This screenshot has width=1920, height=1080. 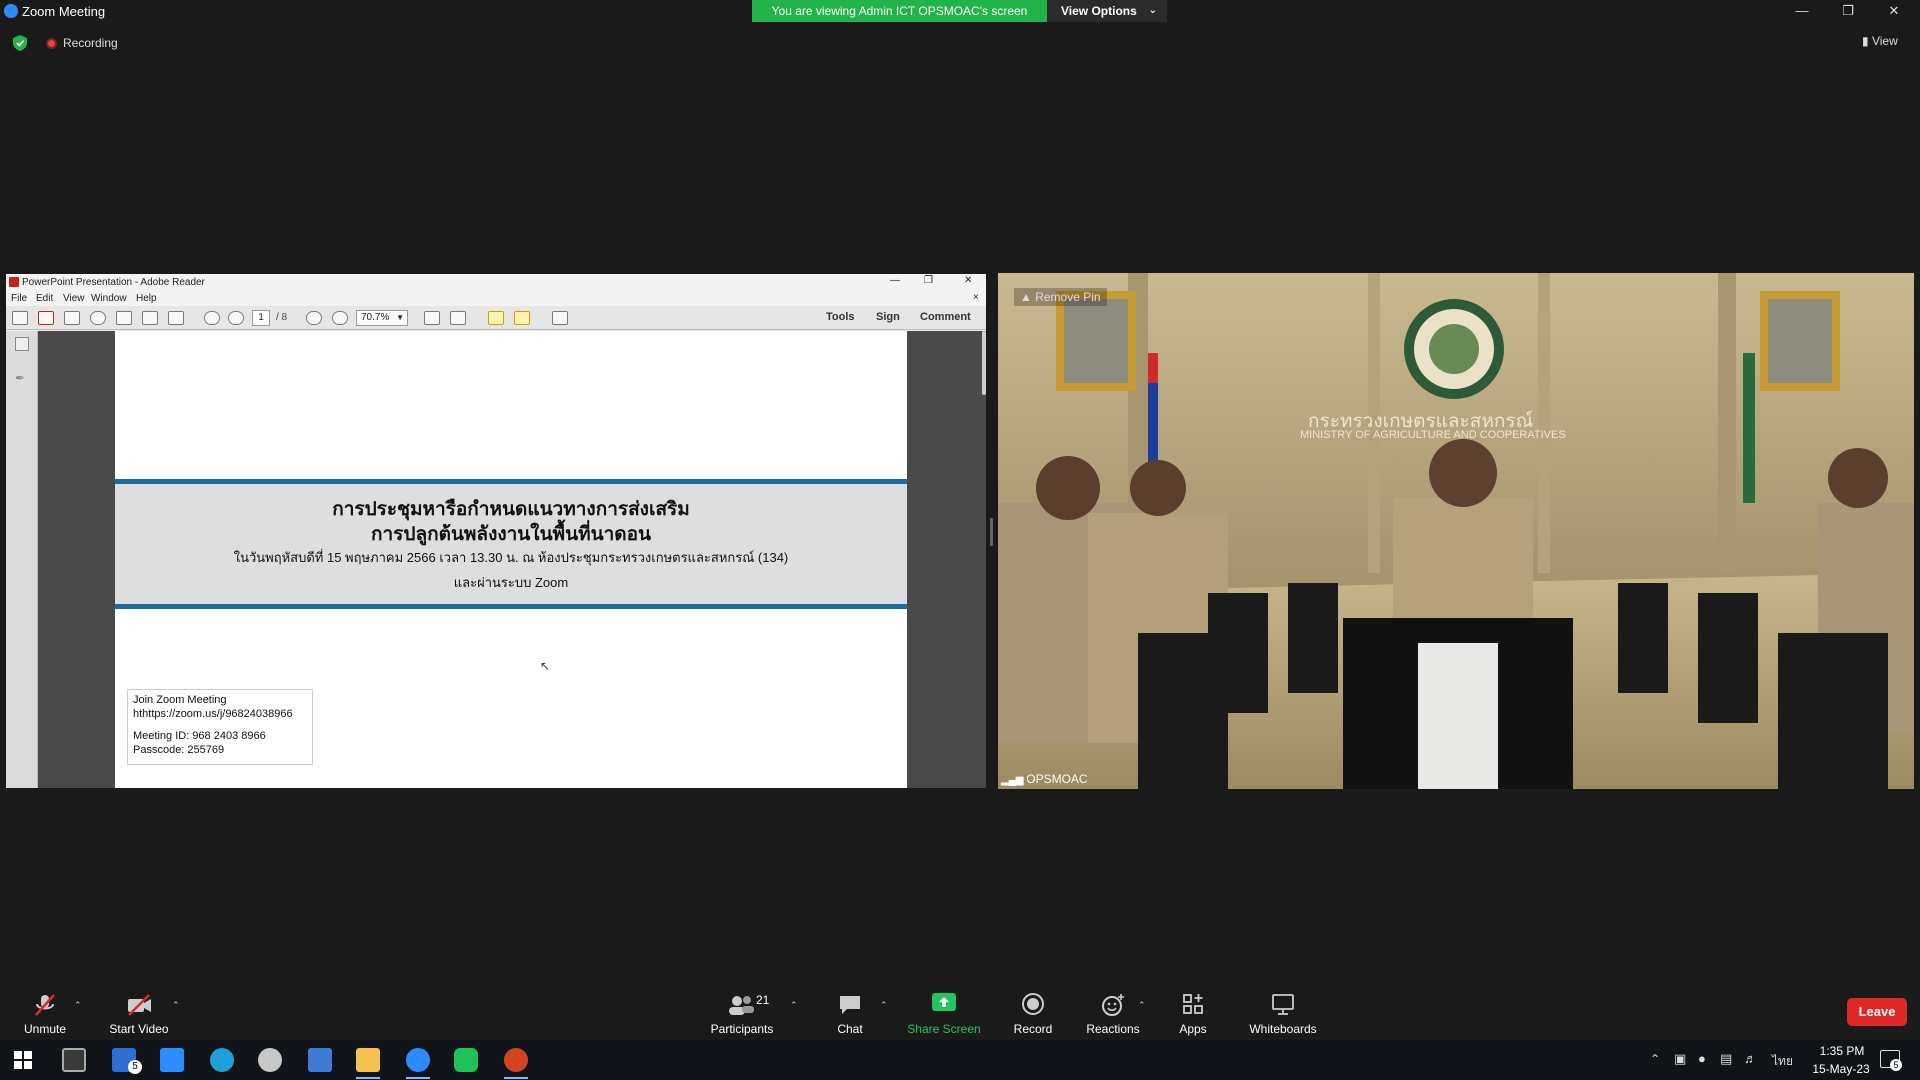 What do you see at coordinates (222, 1060) in the screenshot?
I see `edge-browser-icon` at bounding box center [222, 1060].